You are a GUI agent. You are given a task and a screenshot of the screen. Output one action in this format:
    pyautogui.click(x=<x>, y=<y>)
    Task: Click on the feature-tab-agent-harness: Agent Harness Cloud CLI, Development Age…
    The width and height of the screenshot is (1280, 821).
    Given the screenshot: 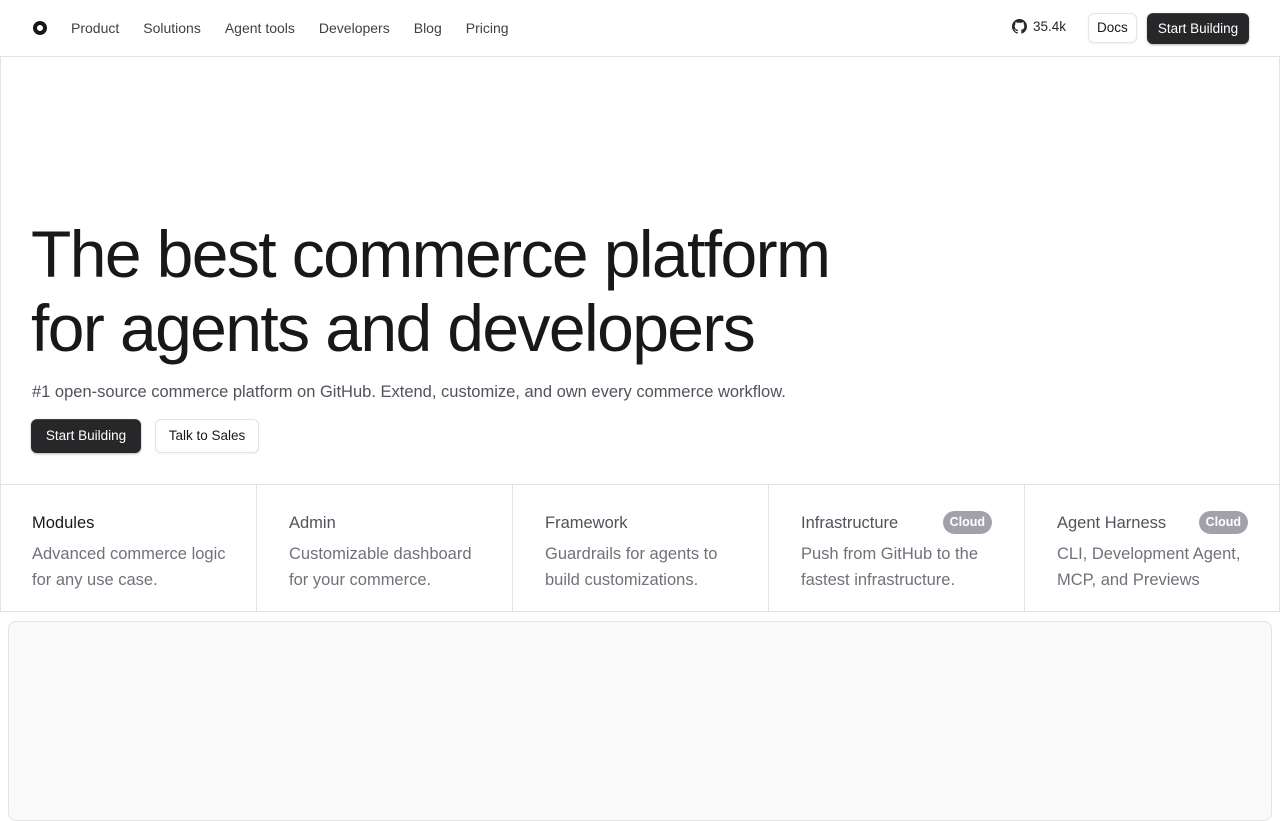 What is the action you would take?
    pyautogui.click(x=1152, y=548)
    